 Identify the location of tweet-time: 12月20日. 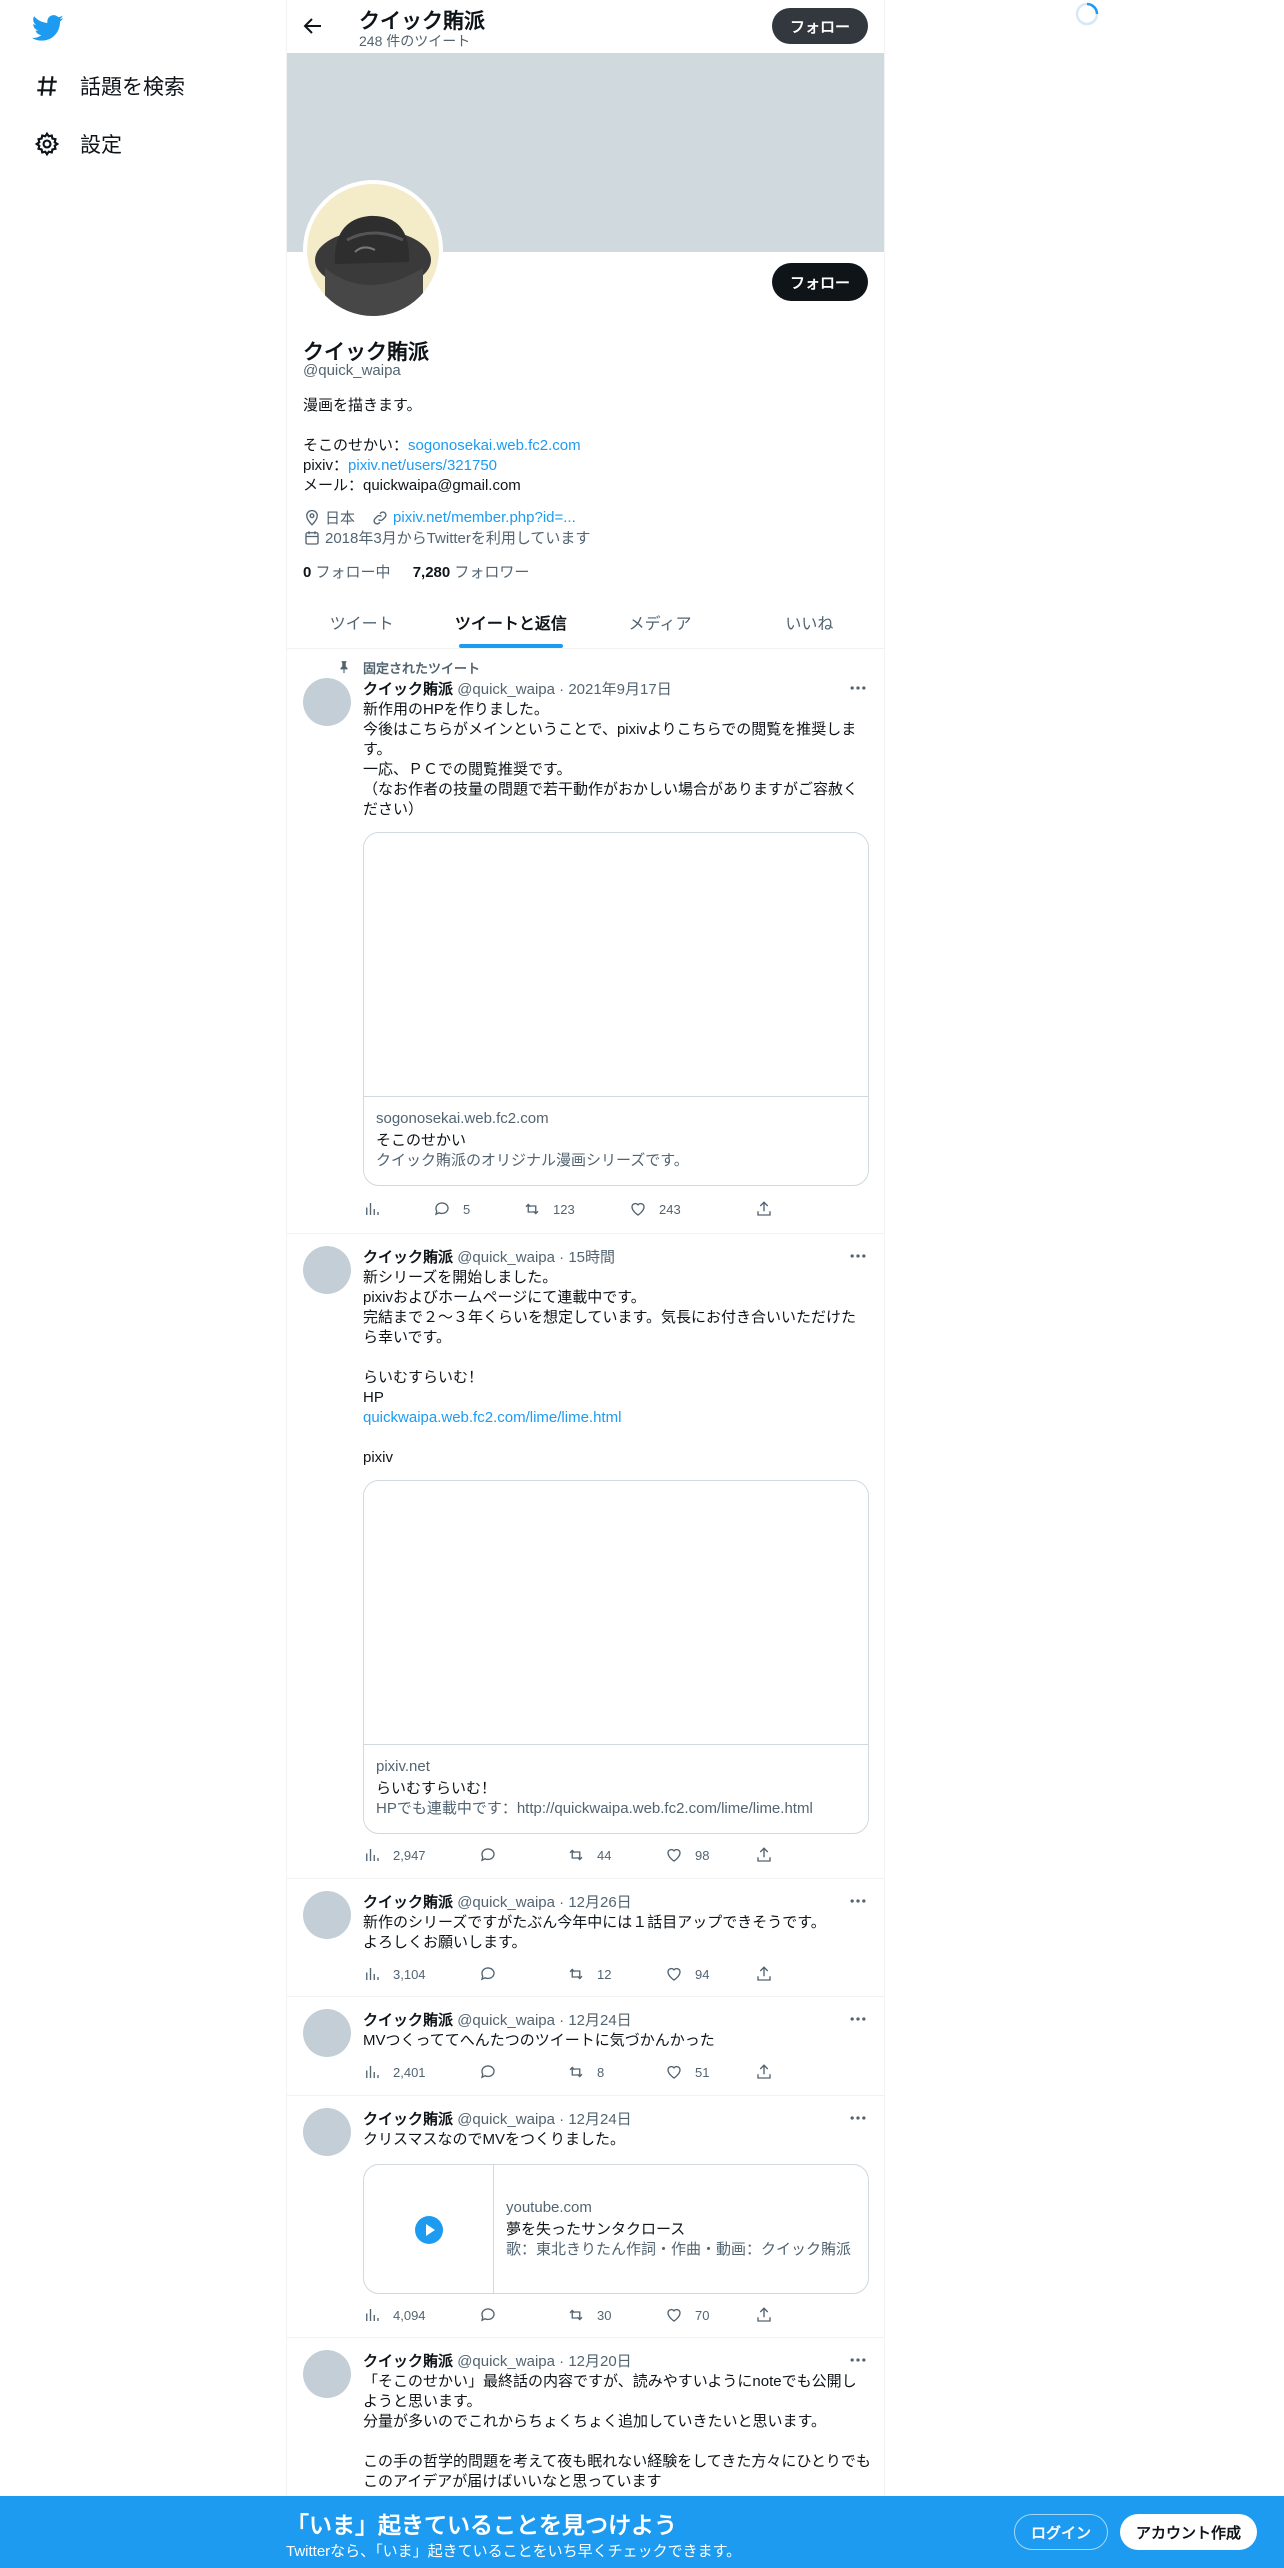
(599, 2361).